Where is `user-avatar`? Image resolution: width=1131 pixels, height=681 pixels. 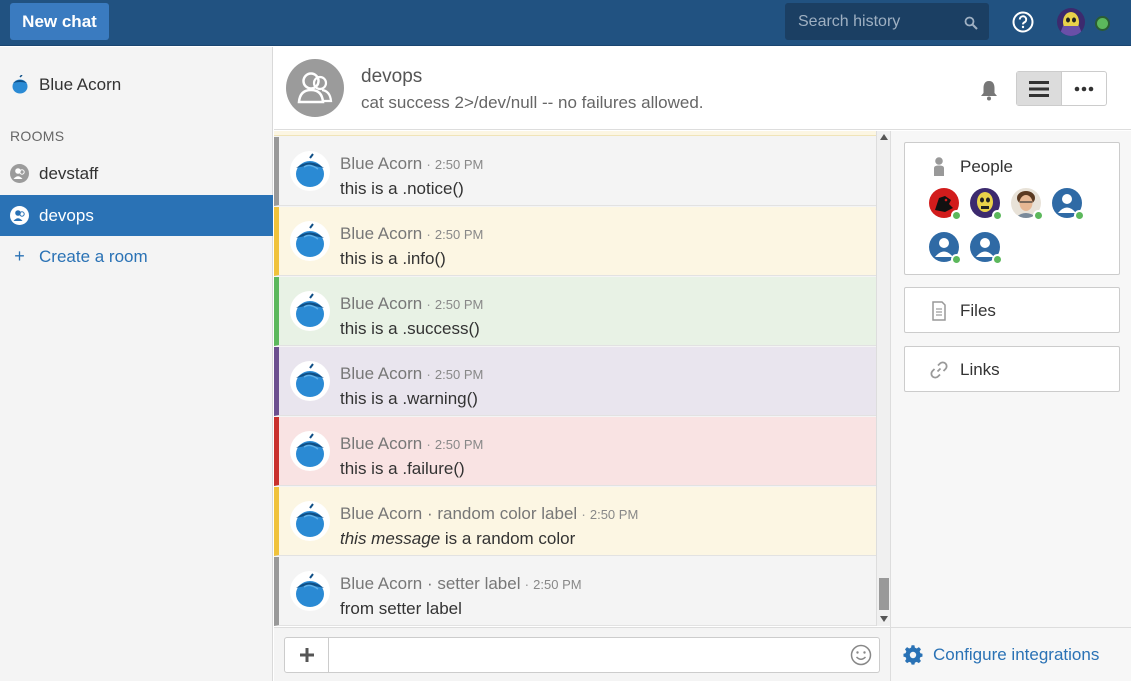
user-avatar is located at coordinates (1071, 22).